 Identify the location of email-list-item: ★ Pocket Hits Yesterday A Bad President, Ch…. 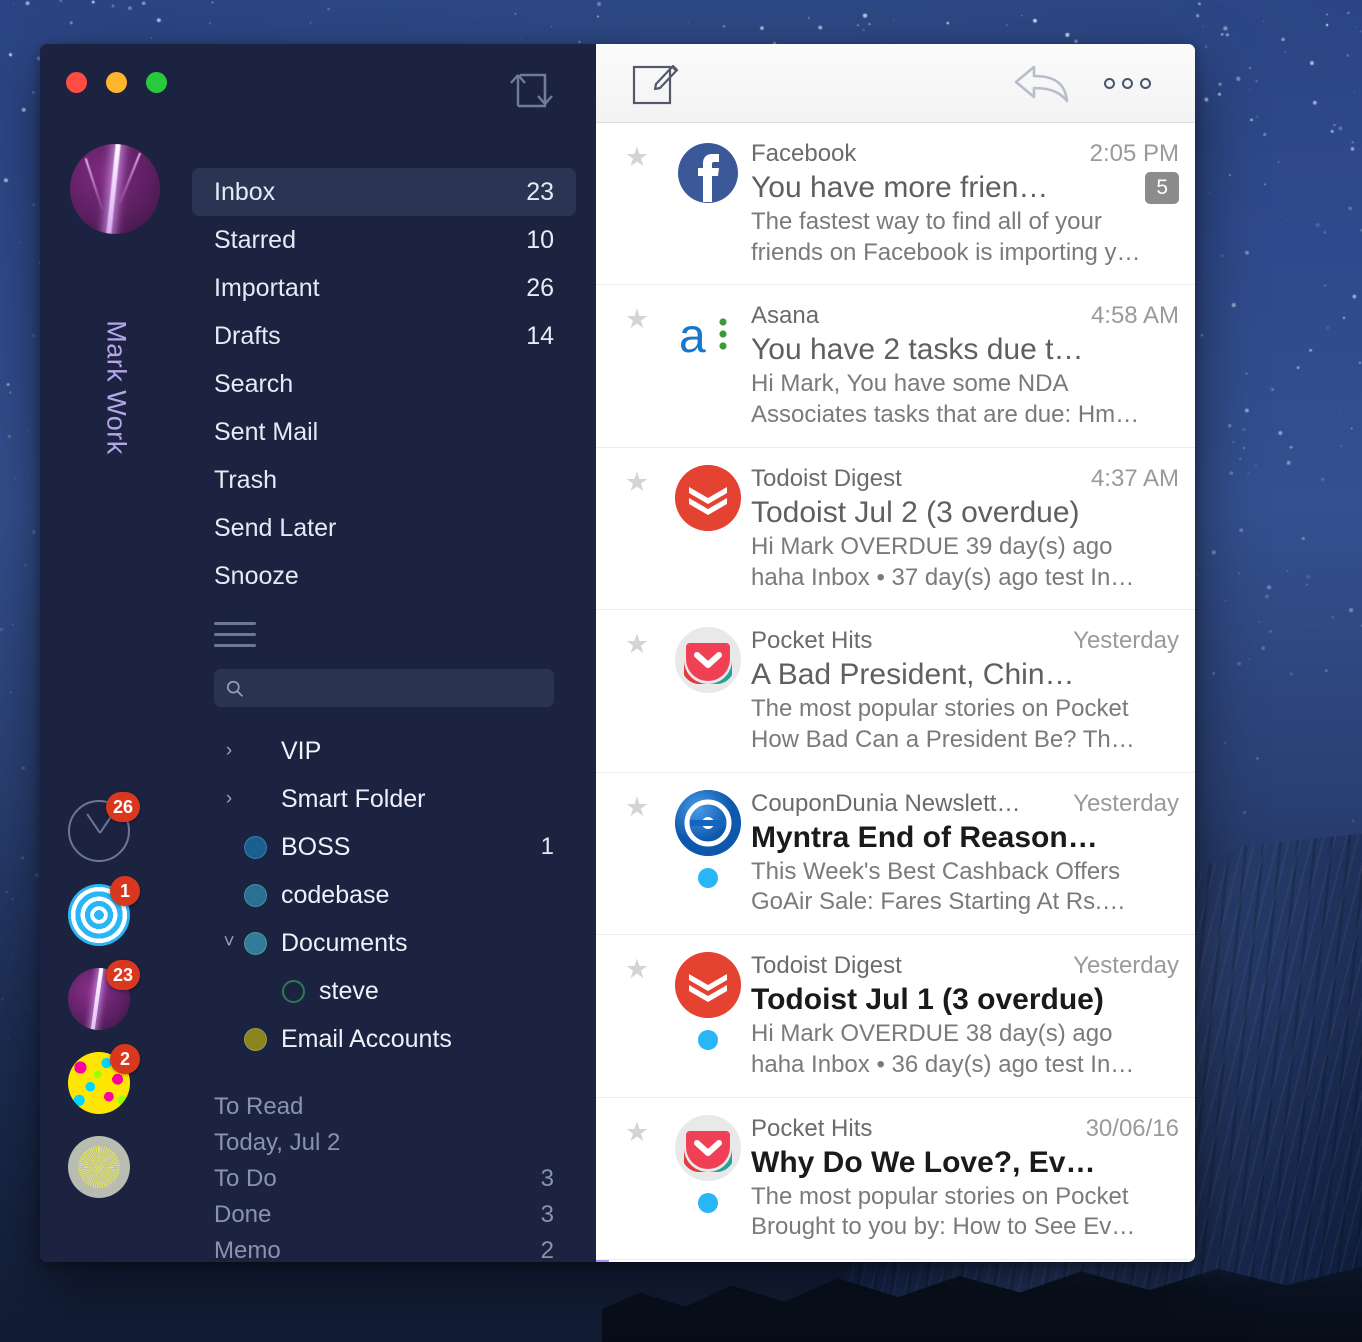
(895, 691).